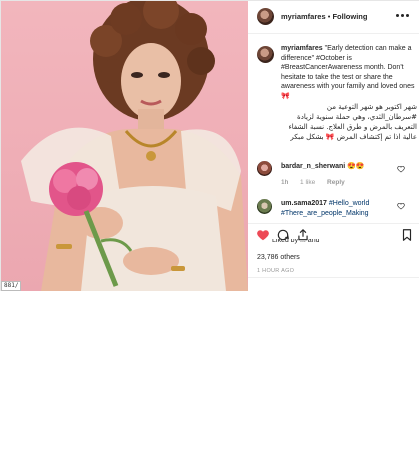 The image size is (419, 450). What do you see at coordinates (303, 16) in the screenshot?
I see `author-username-link: myriamfares` at bounding box center [303, 16].